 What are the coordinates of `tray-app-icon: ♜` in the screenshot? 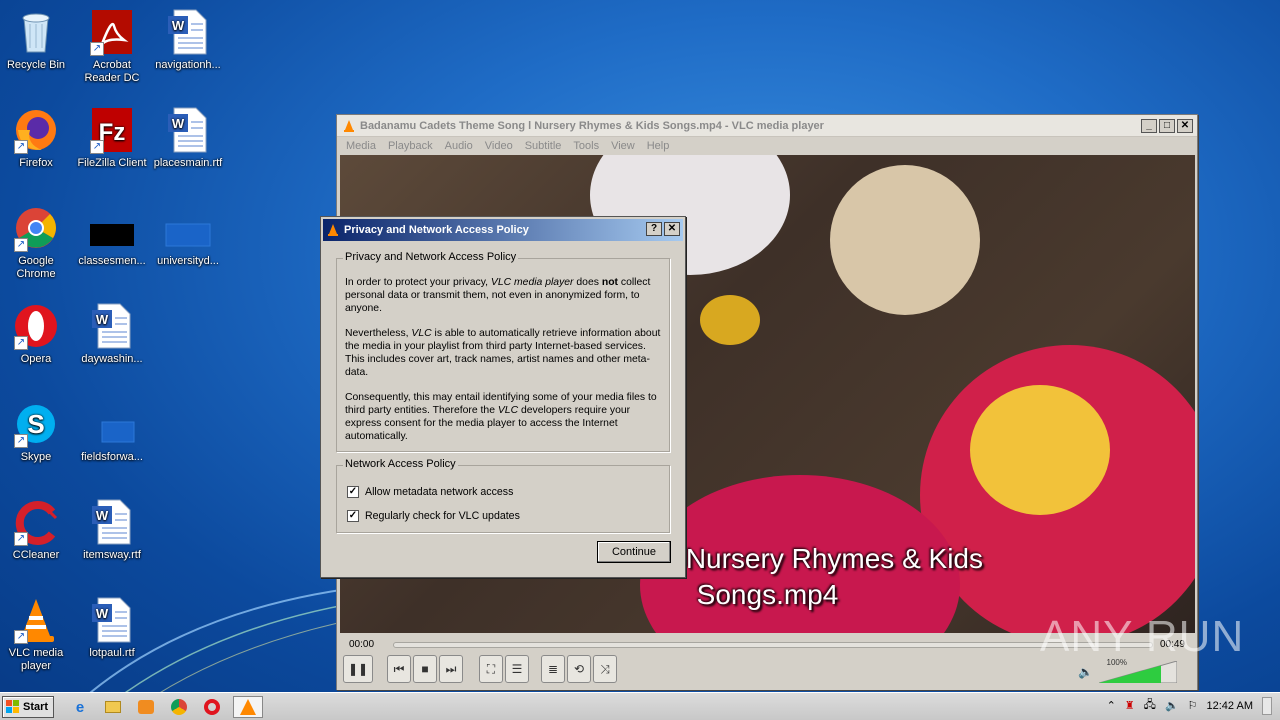 It's located at (1130, 705).